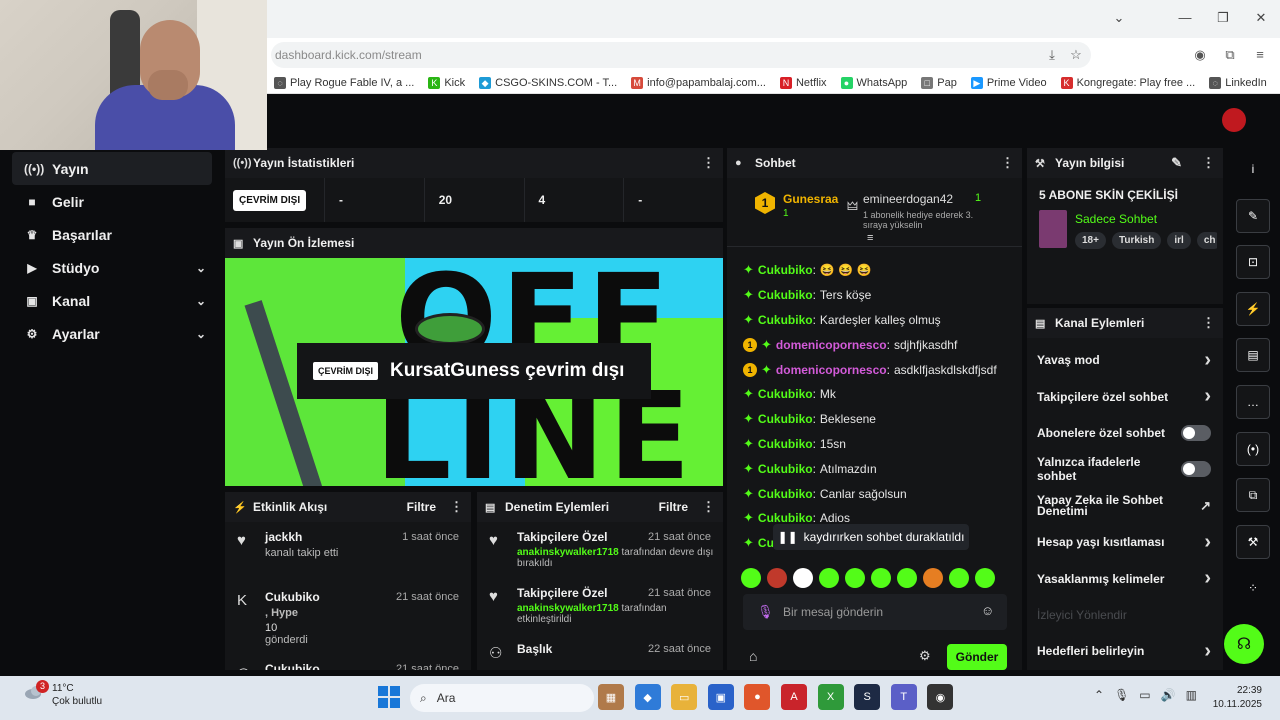  What do you see at coordinates (112, 234) in the screenshot?
I see `sidebar-item: ♛ Başarılar` at bounding box center [112, 234].